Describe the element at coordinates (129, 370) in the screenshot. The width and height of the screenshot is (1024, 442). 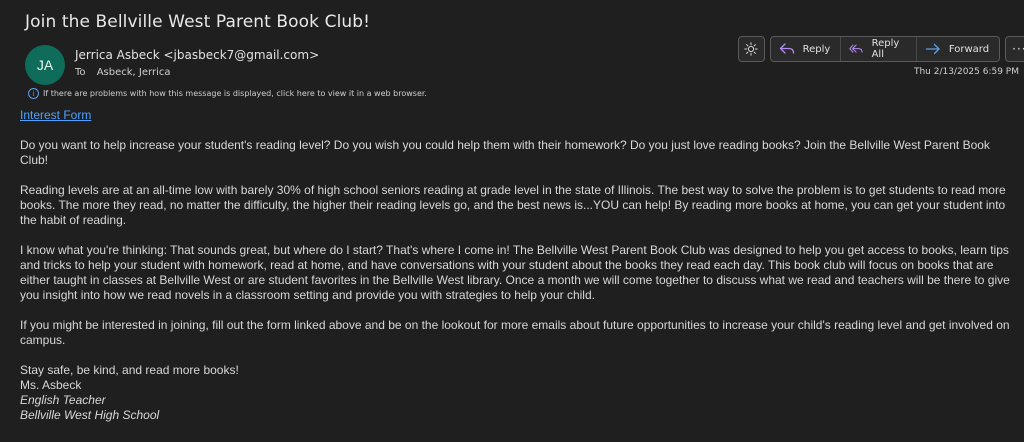
I see `closing-line: Stay safe, be kind, and read more books!` at that location.